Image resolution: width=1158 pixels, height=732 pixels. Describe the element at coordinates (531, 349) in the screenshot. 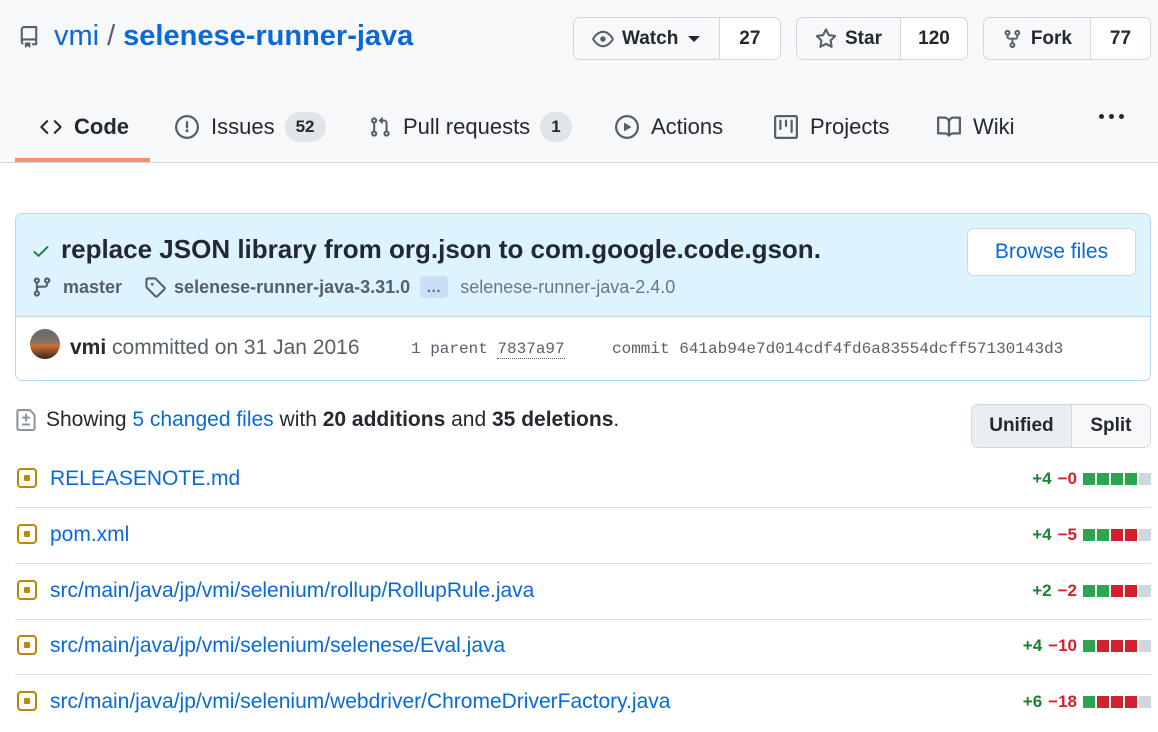

I see `parent-sha-link: 7837a97` at that location.